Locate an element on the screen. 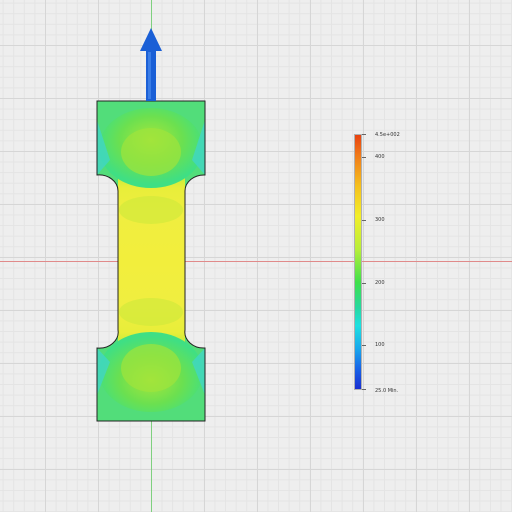 This screenshot has height=512, width=512. legend-color-bar is located at coordinates (358, 262).